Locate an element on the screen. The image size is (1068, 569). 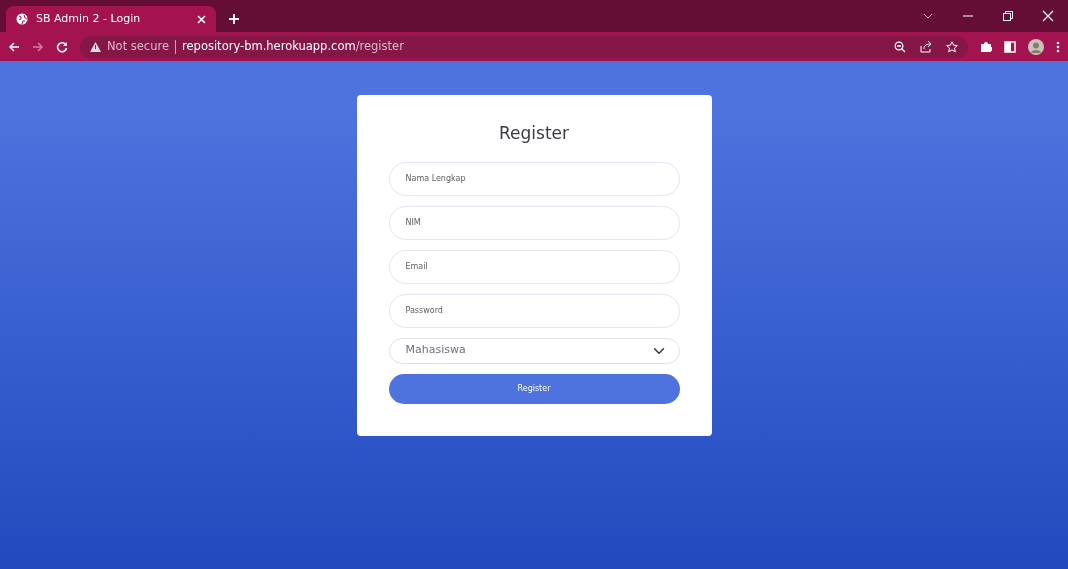
new-tab-icon is located at coordinates (234, 19).